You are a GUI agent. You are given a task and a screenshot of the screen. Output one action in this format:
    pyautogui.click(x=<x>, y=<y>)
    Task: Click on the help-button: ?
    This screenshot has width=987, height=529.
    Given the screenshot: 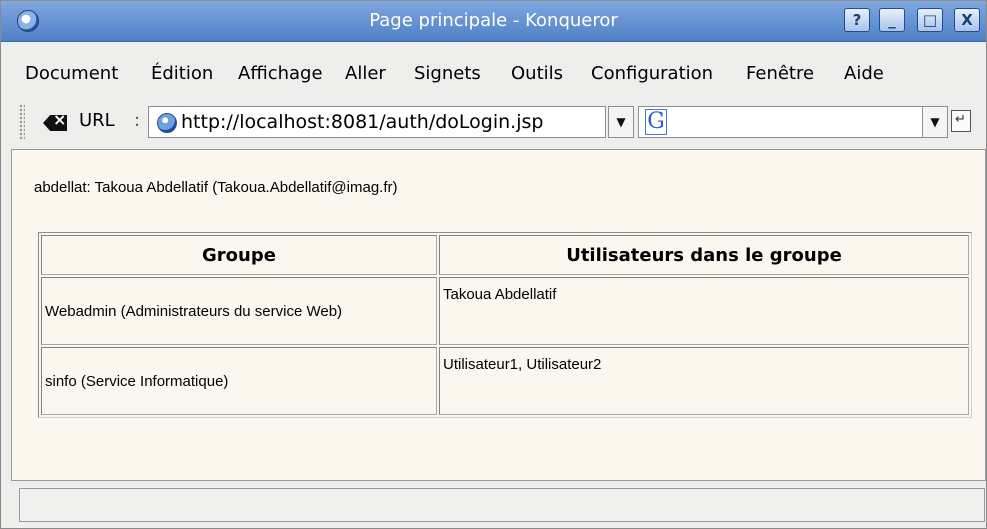 What is the action you would take?
    pyautogui.click(x=857, y=20)
    